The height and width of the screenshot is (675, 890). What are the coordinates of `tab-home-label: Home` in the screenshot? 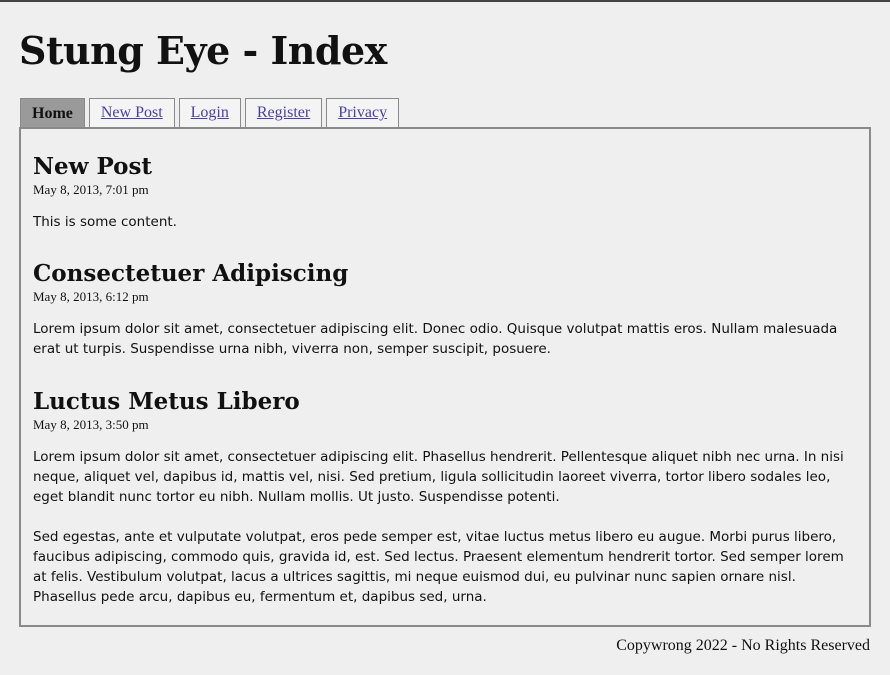 It's located at (52, 114).